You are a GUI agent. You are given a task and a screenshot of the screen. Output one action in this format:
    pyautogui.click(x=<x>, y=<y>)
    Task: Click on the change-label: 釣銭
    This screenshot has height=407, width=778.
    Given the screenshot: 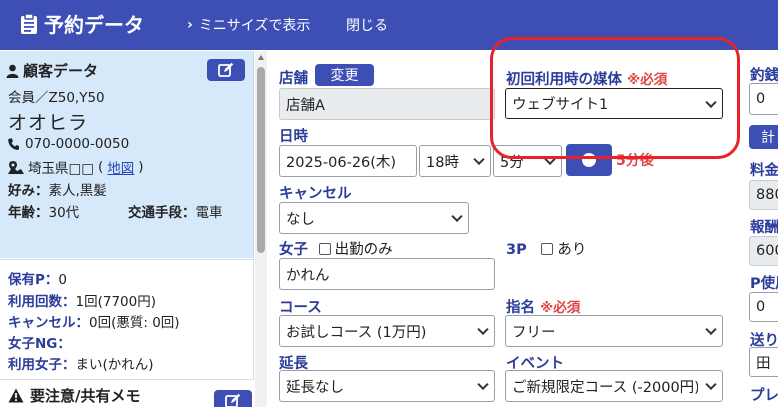 What is the action you would take?
    pyautogui.click(x=764, y=76)
    